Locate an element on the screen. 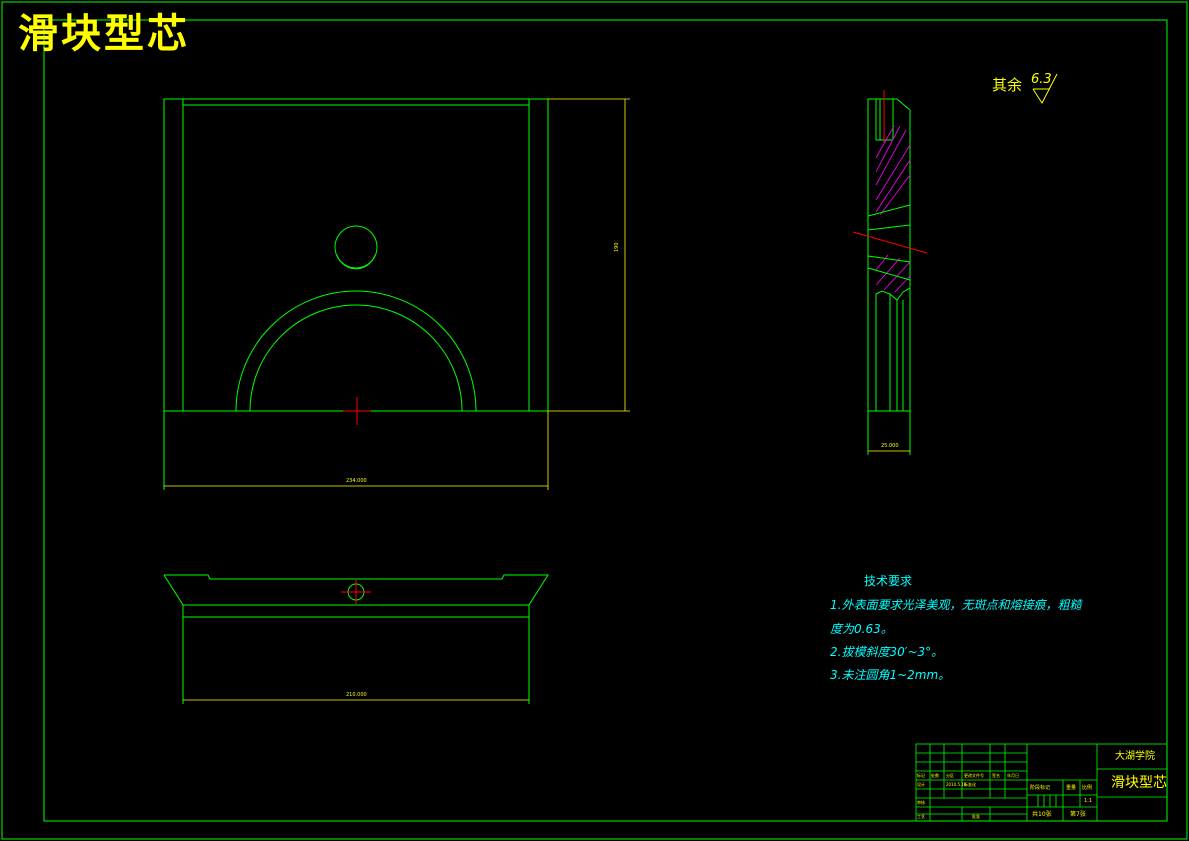 The image size is (1189, 841). front-arc-outer is located at coordinates (356, 351).